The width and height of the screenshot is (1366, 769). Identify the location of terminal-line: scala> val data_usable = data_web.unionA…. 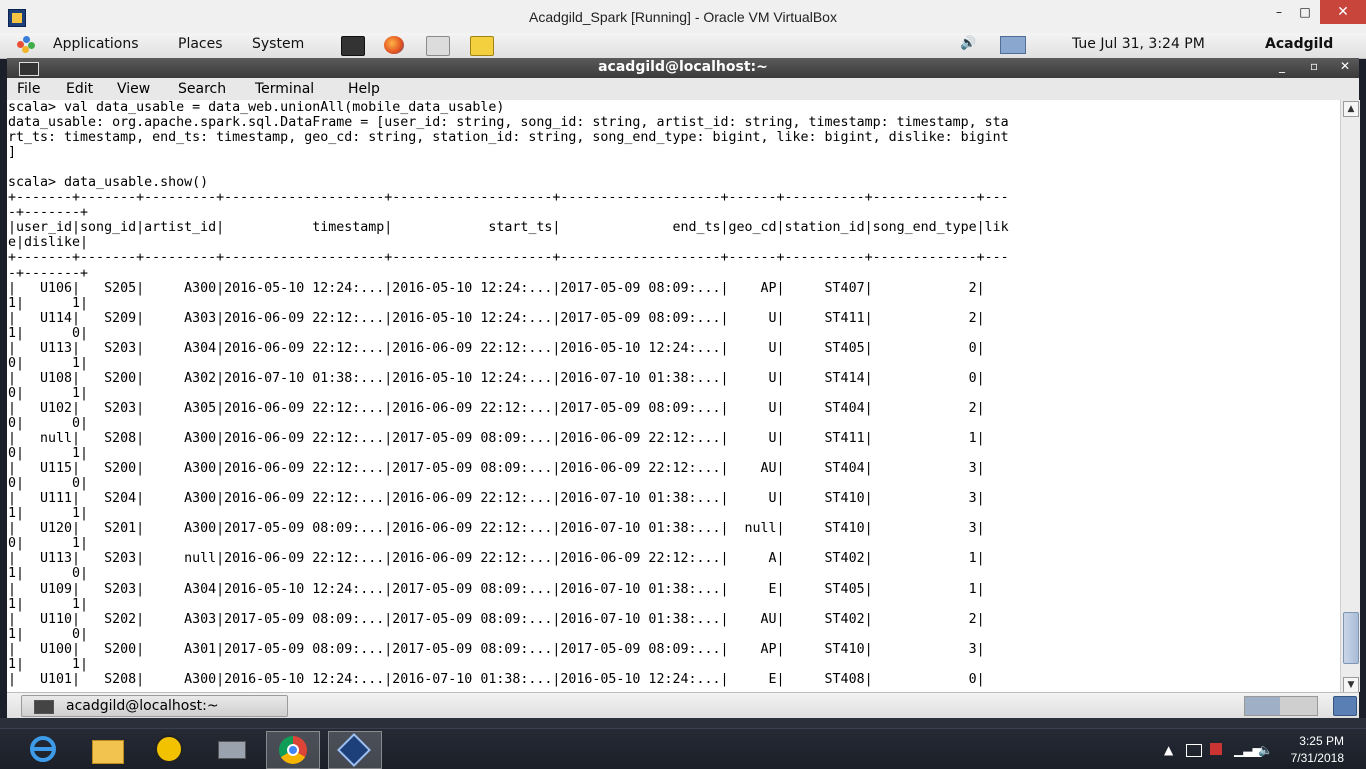
(256, 107).